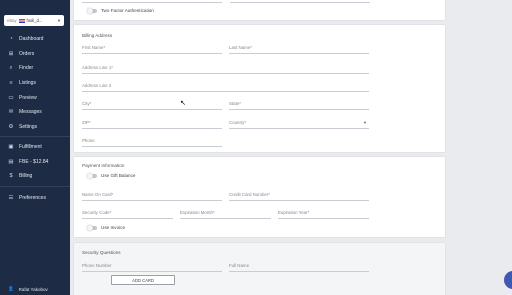  Describe the element at coordinates (11, 67) in the screenshot. I see `search-icon: ⌕` at that location.